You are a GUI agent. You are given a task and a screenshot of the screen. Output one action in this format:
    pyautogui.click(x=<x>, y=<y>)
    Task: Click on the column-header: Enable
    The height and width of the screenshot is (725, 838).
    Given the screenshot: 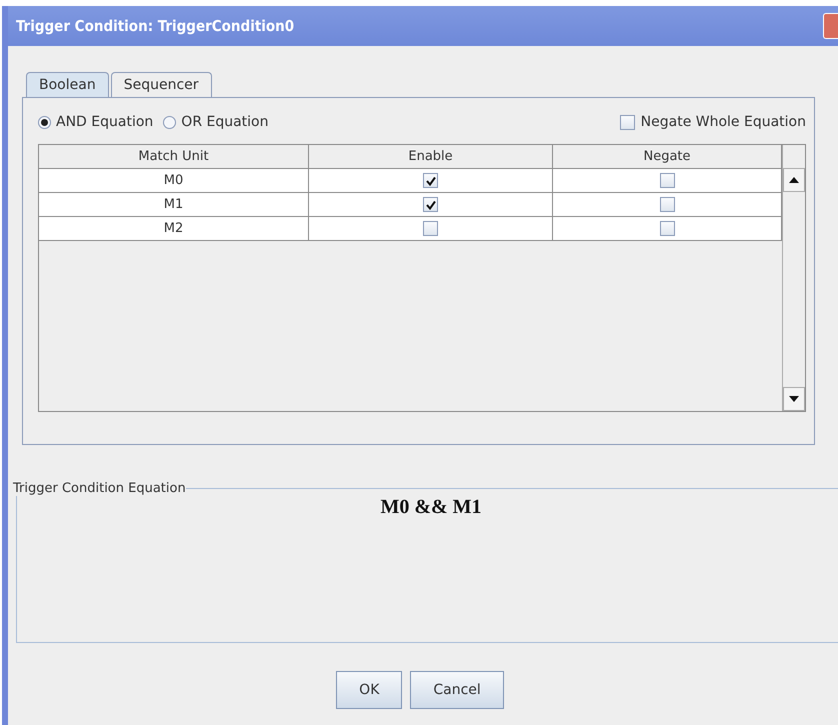 What is the action you would take?
    pyautogui.click(x=431, y=156)
    